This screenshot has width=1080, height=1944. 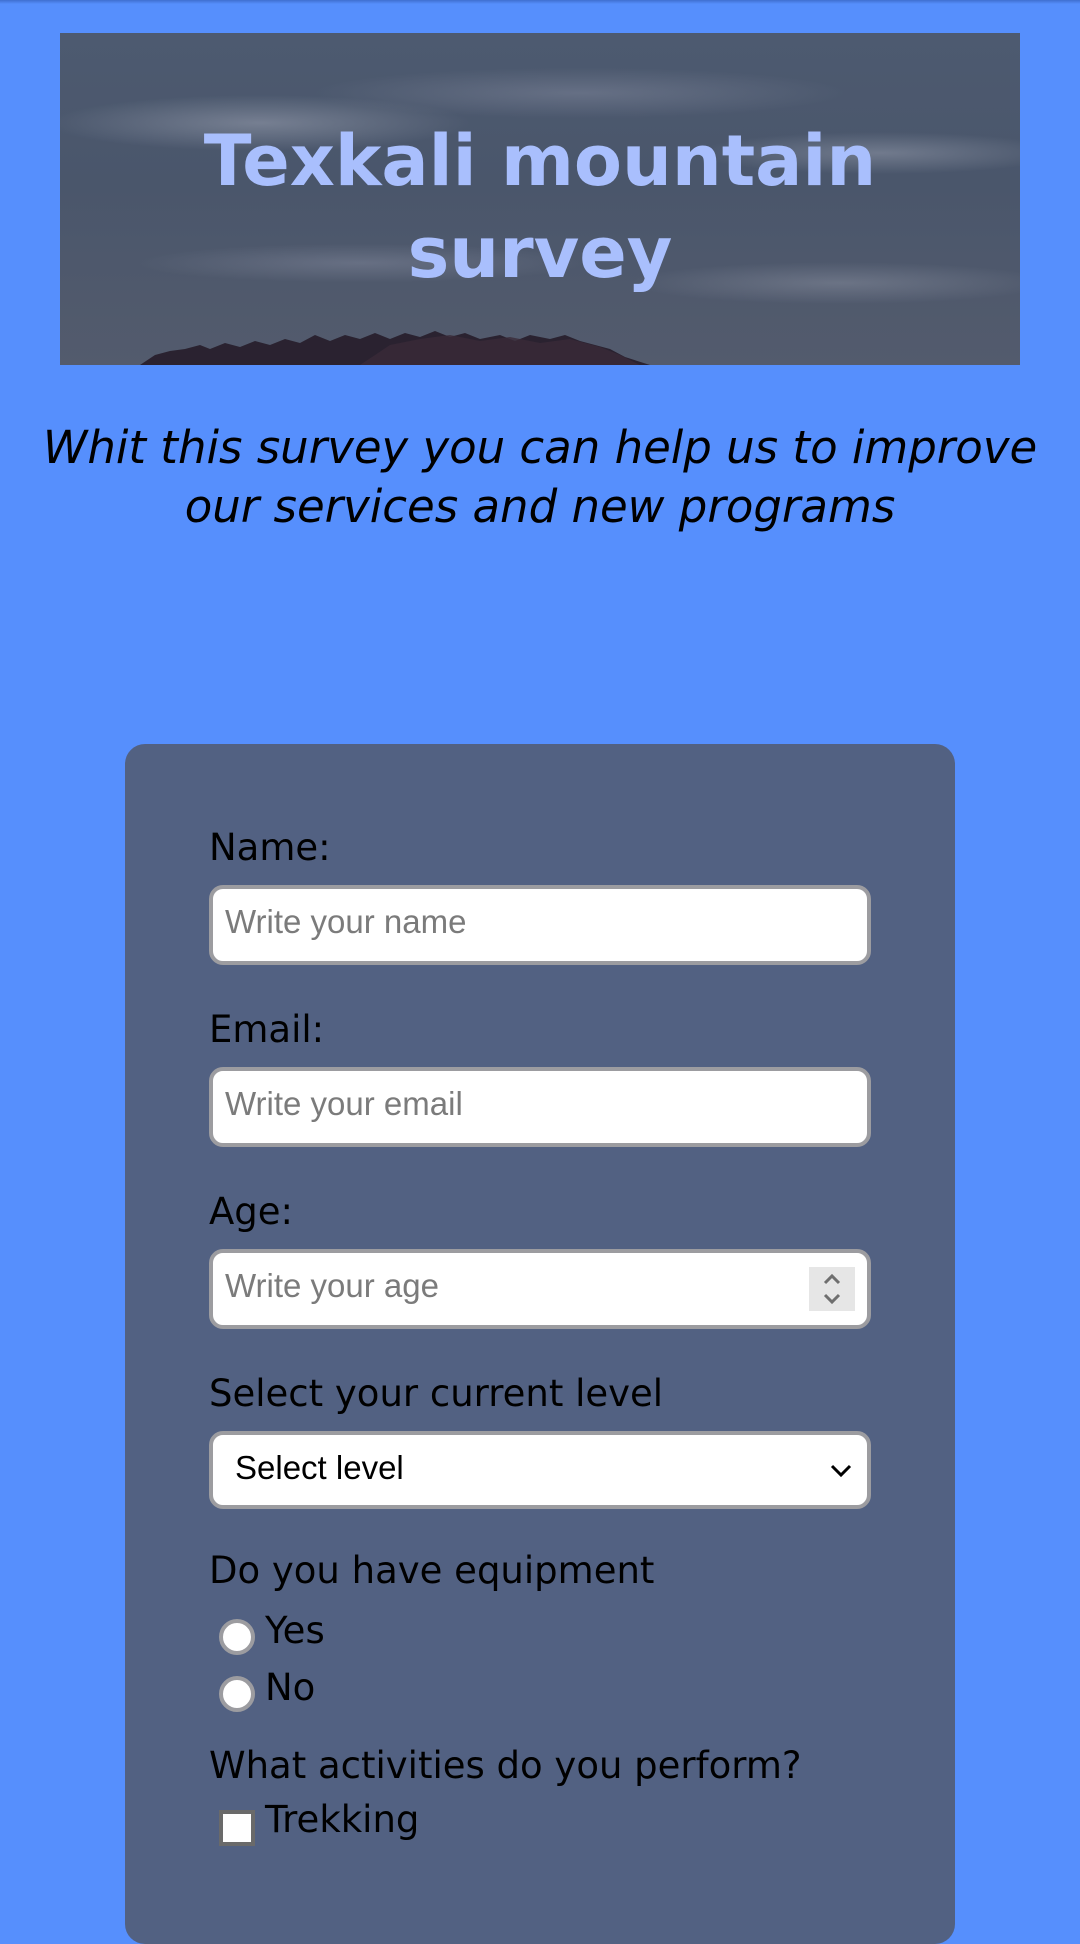 What do you see at coordinates (332, 1285) in the screenshot?
I see `age-placeholder: Write your age` at bounding box center [332, 1285].